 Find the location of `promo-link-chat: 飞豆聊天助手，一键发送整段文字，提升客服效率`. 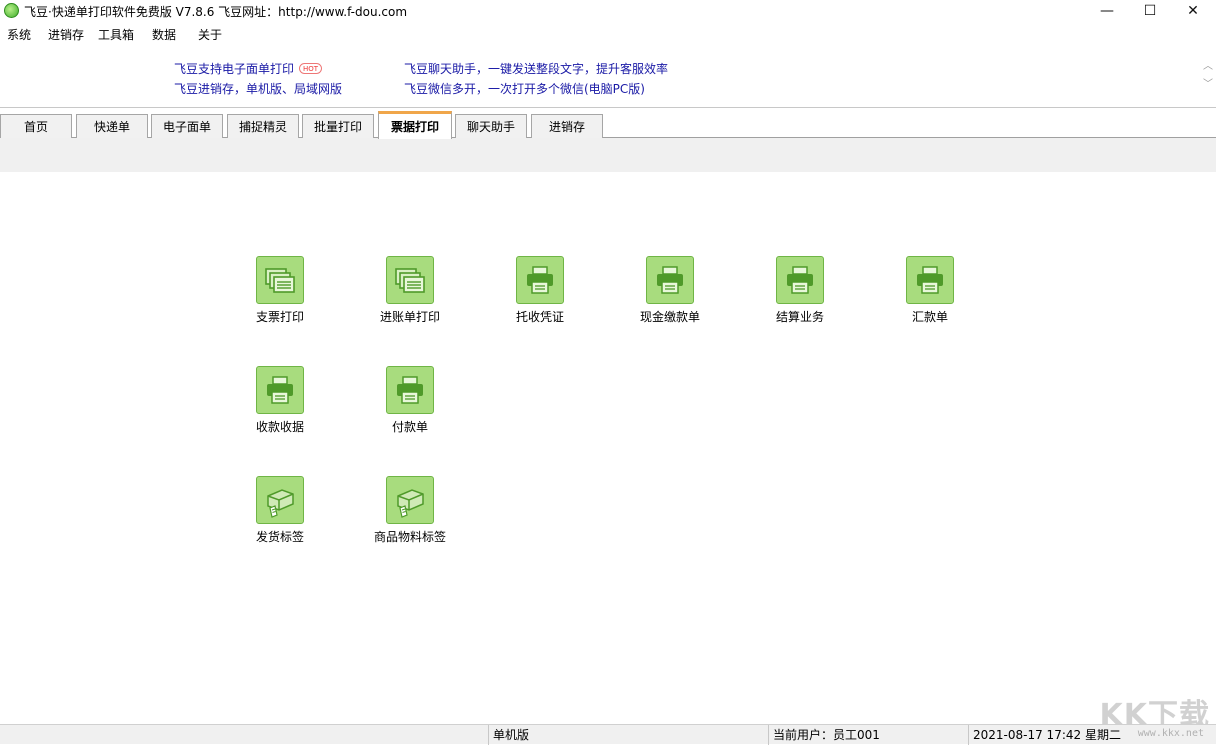

promo-link-chat: 飞豆聊天助手，一键发送整段文字，提升客服效率 is located at coordinates (536, 68).